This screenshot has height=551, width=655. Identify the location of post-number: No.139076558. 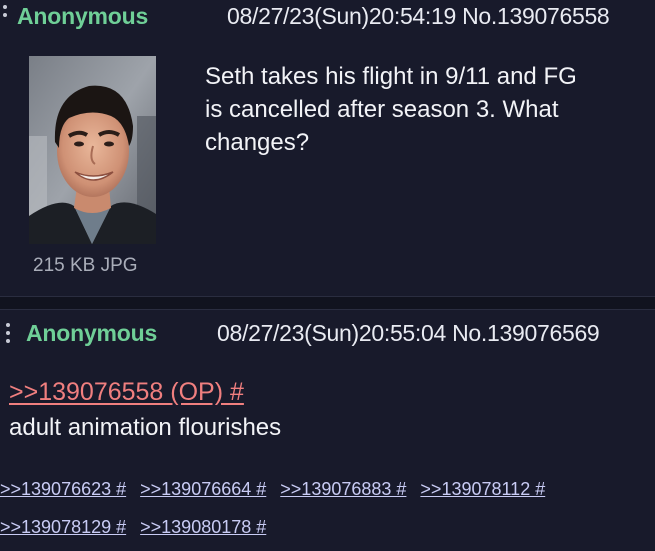
(536, 16).